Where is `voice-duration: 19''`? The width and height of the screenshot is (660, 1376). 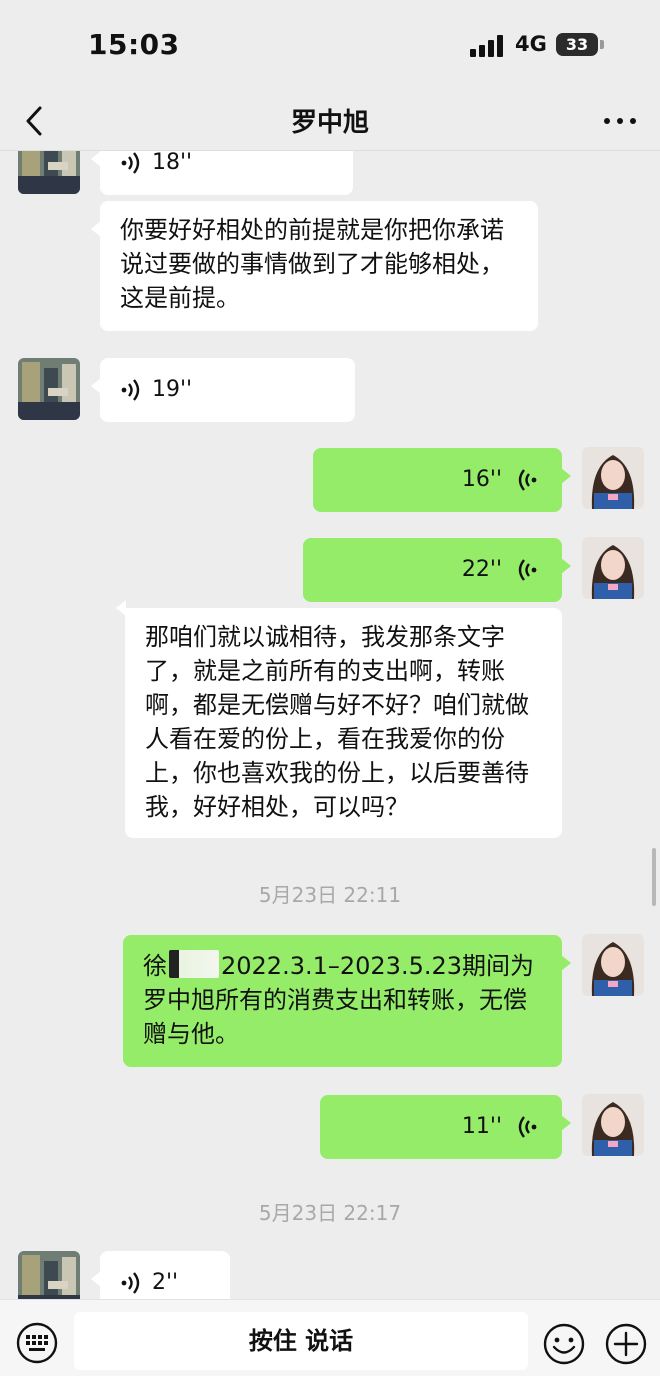 voice-duration: 19'' is located at coordinates (172, 389).